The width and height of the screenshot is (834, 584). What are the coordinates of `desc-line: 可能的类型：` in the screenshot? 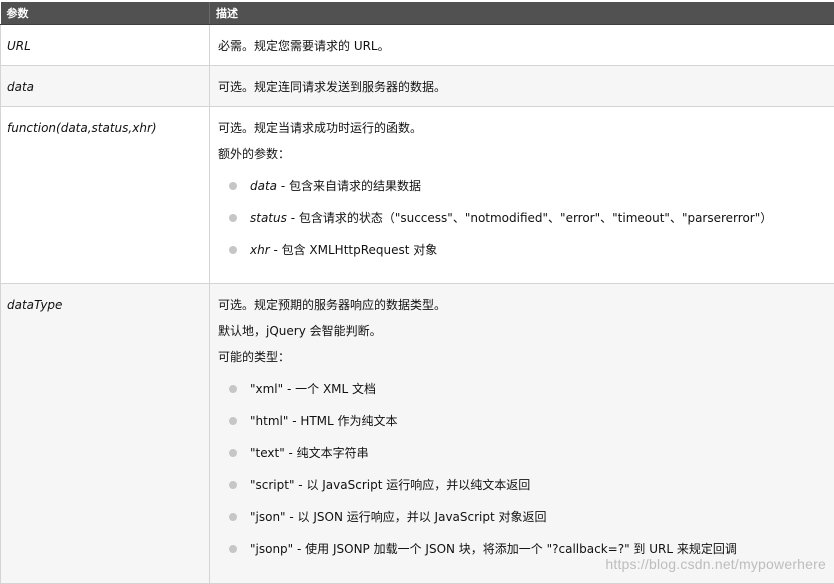 It's located at (522, 357).